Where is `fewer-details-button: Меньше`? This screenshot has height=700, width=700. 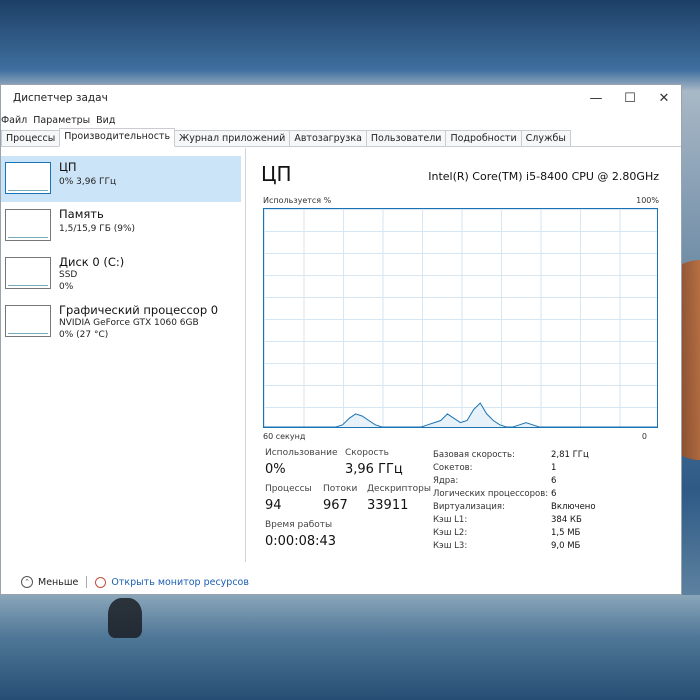
fewer-details-button: Меньше is located at coordinates (58, 582).